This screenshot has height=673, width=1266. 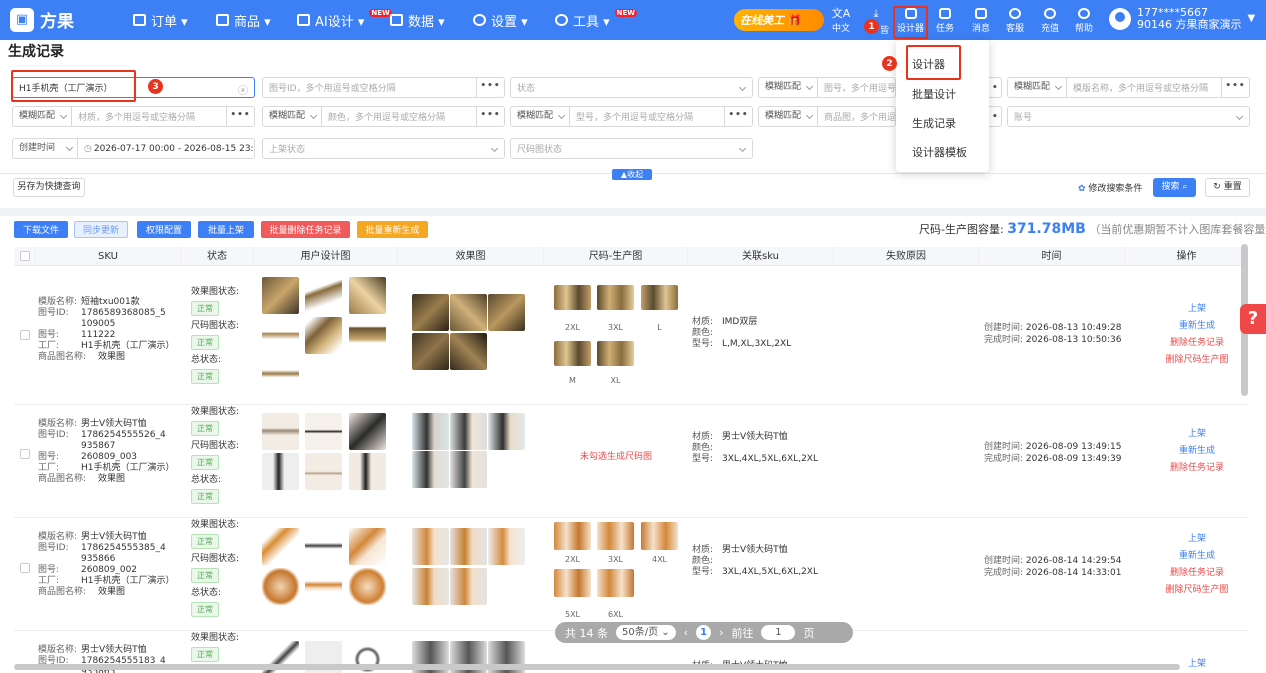 What do you see at coordinates (164, 229) in the screenshot?
I see `permission-config-button: 权限配置` at bounding box center [164, 229].